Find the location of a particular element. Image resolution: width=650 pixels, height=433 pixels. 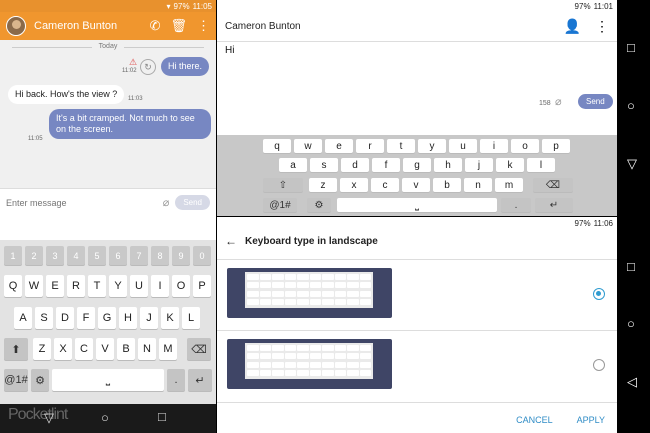

key-k: k is located at coordinates (510, 165).